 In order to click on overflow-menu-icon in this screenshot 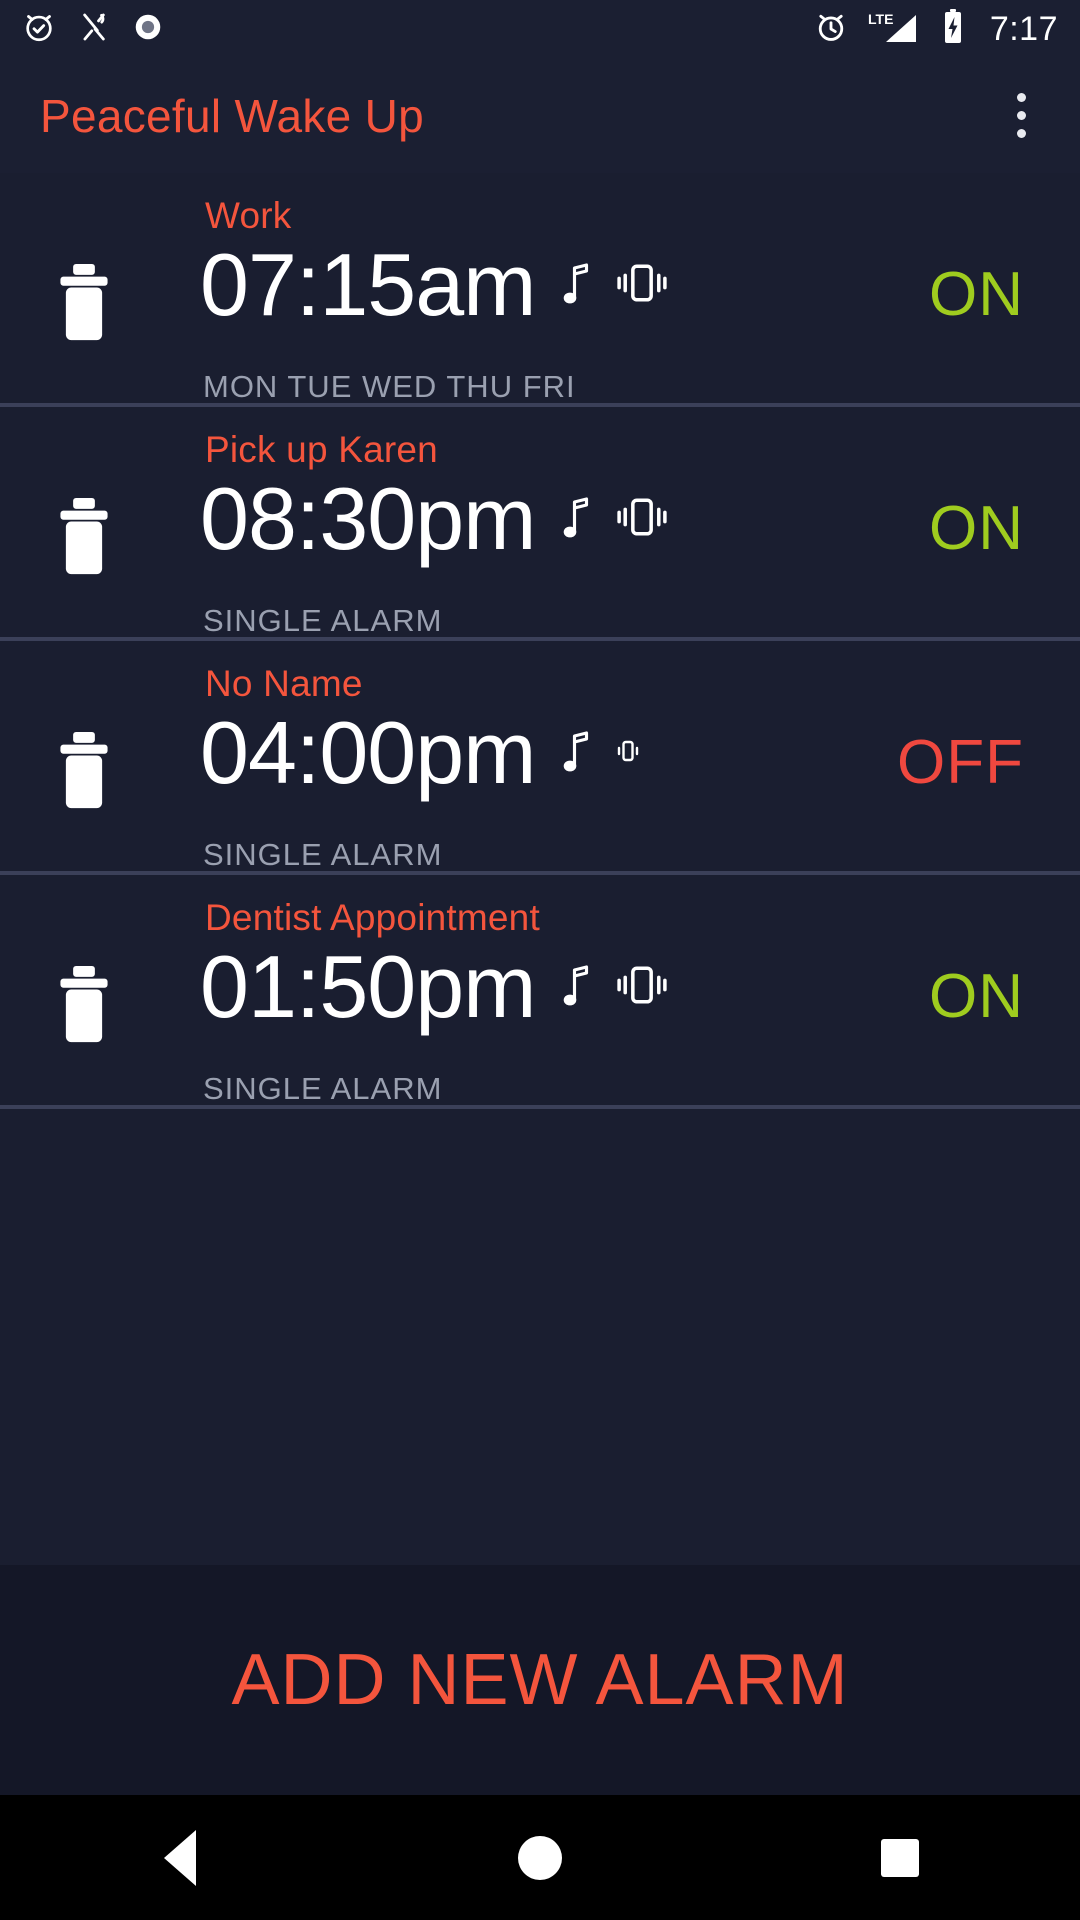, I will do `click(1021, 115)`.